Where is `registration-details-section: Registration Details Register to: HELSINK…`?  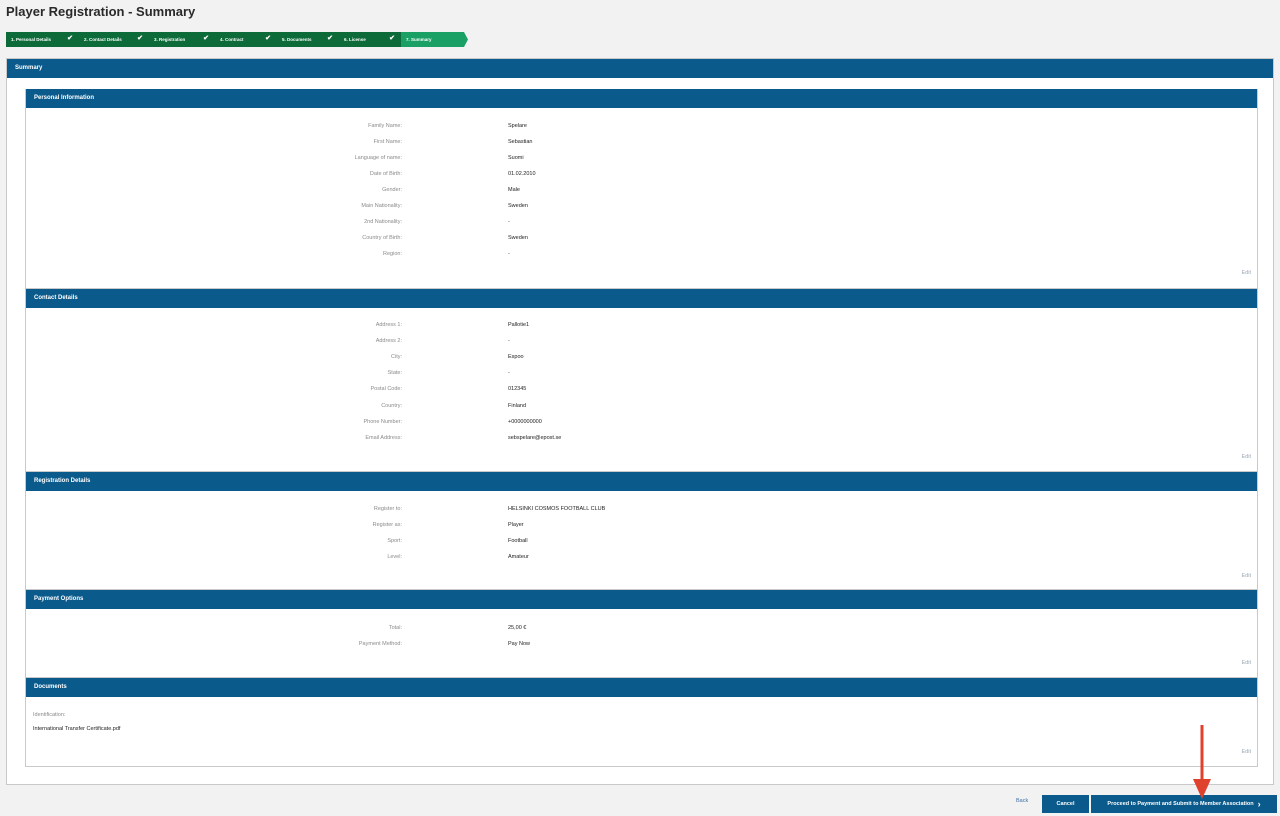
registration-details-section: Registration Details Register to: HELSINK… is located at coordinates (641, 531).